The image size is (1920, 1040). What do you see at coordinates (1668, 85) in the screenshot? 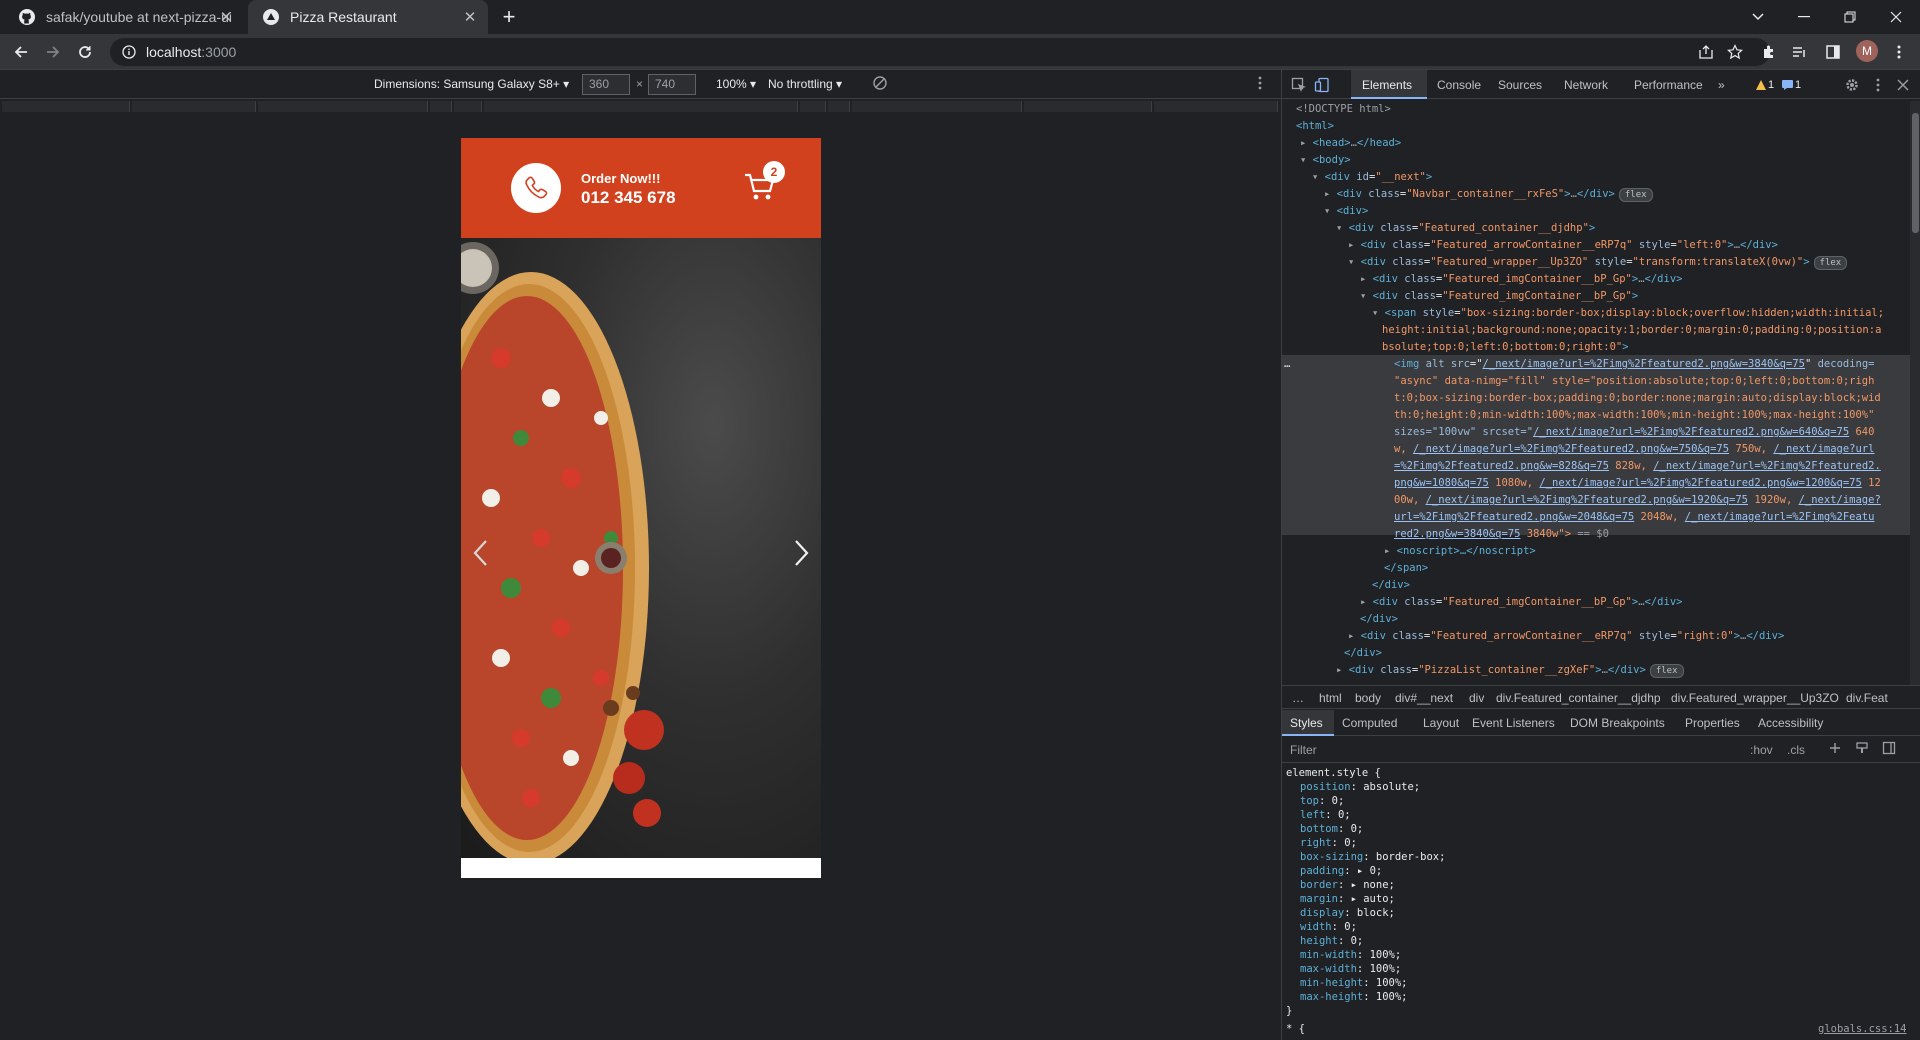
I see `tab-performance: Performance` at bounding box center [1668, 85].